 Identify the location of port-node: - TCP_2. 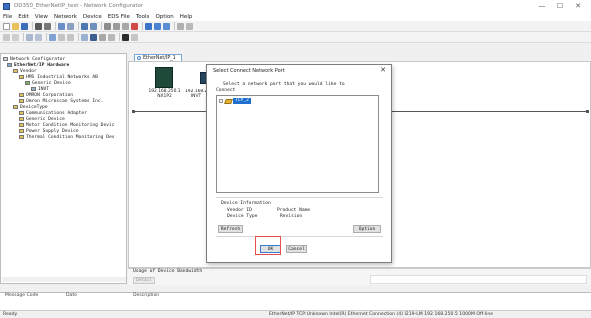
(235, 101).